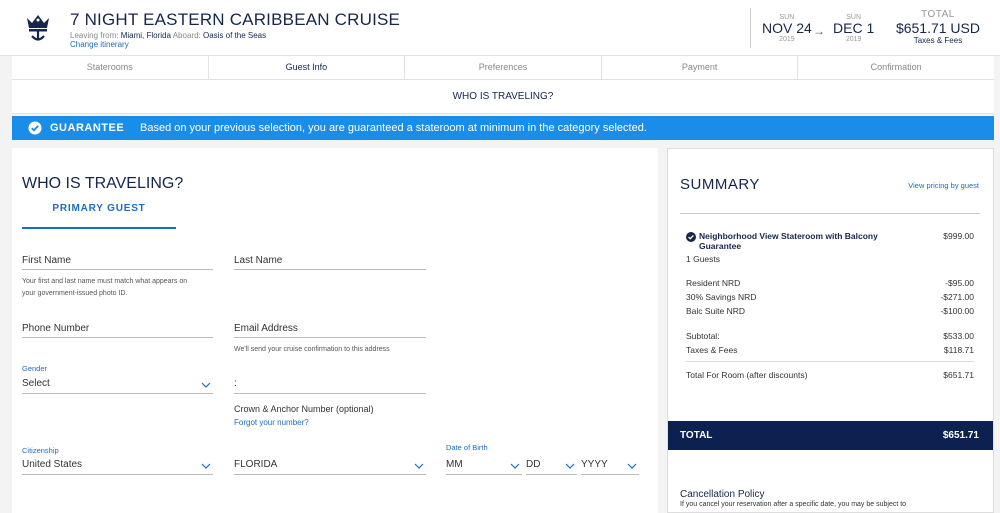 The image size is (1000, 513). I want to click on leaving-label: Leaving from:, so click(94, 35).